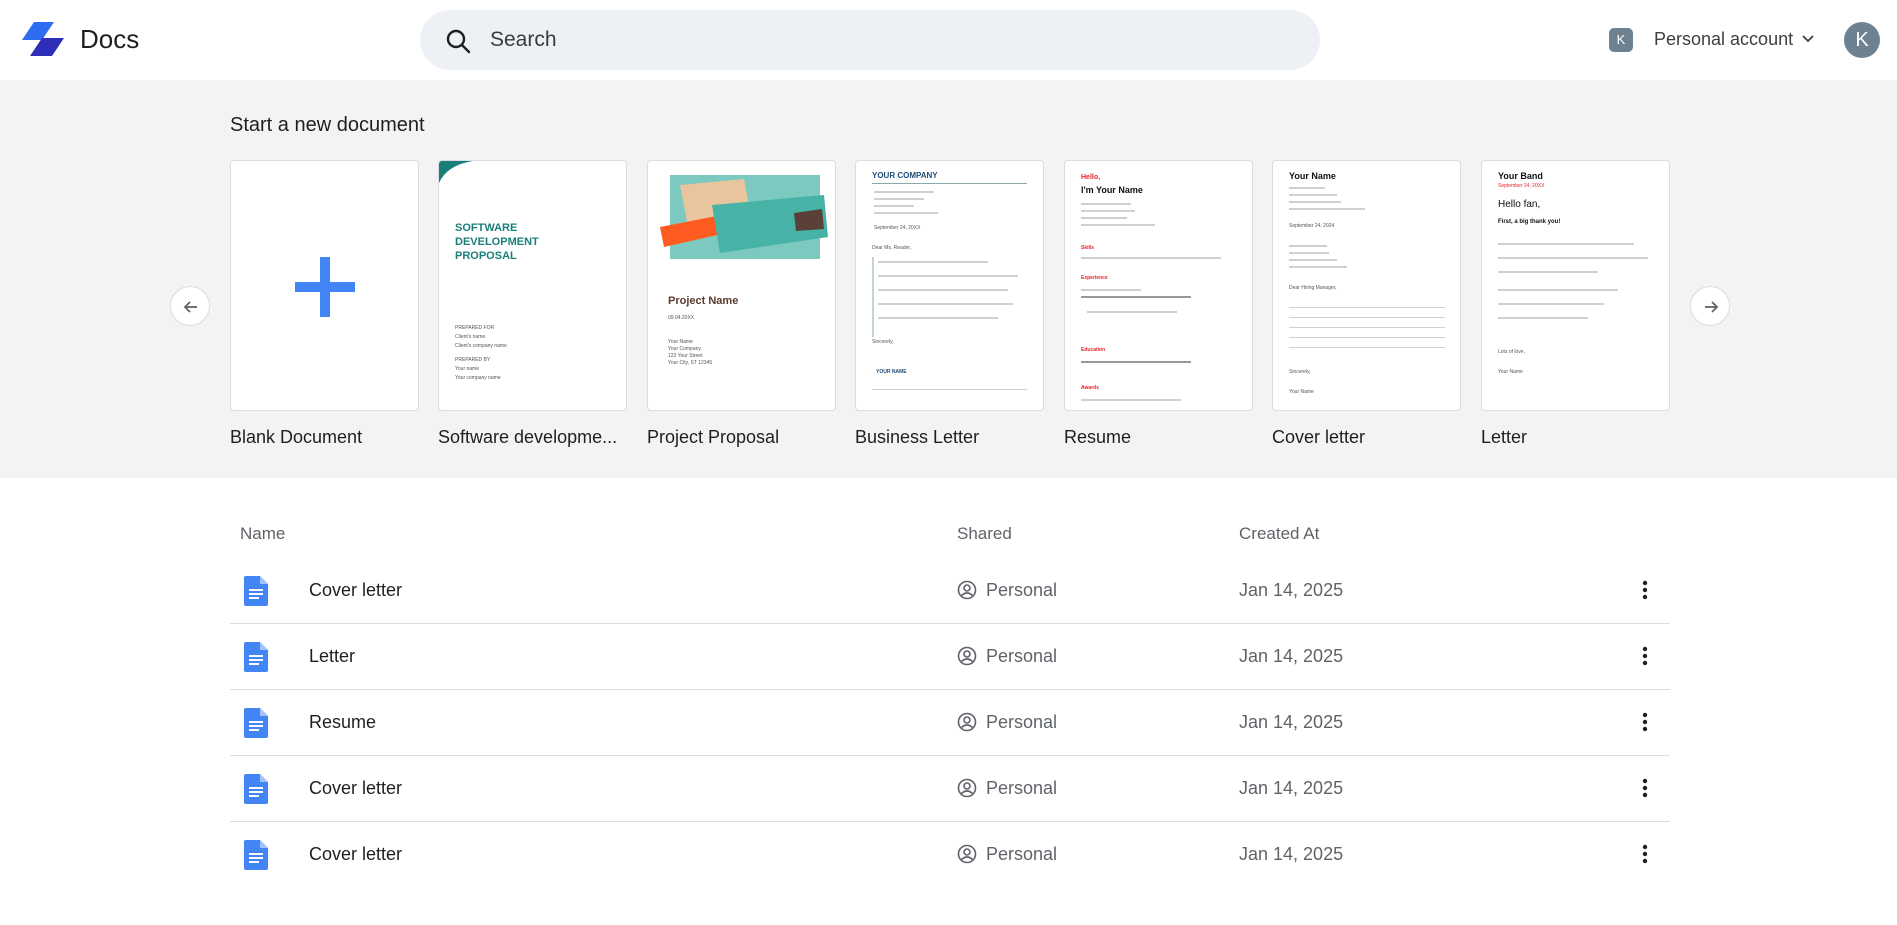 The height and width of the screenshot is (925, 1897). What do you see at coordinates (1090, 388) in the screenshot?
I see `preview-text: Awards` at bounding box center [1090, 388].